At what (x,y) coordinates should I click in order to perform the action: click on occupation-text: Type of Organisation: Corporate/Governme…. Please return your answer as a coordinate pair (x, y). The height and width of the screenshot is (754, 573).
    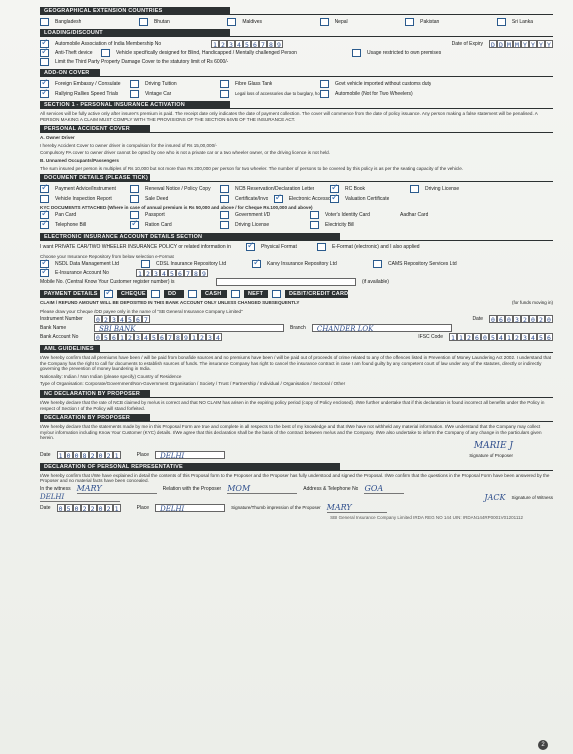
    Looking at the image, I should click on (193, 384).